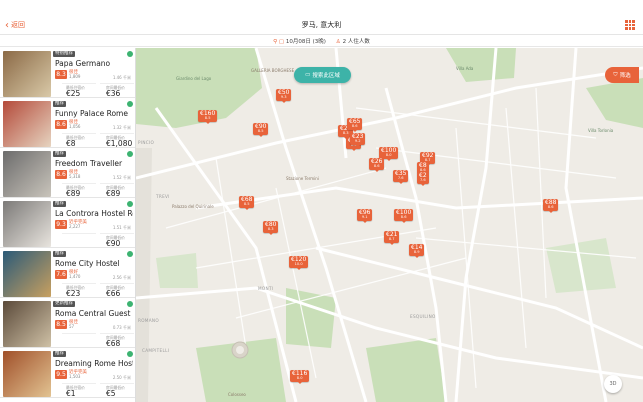 The width and height of the screenshot is (643, 402). What do you see at coordinates (275, 41) in the screenshot?
I see `search-icon: ⚲` at bounding box center [275, 41].